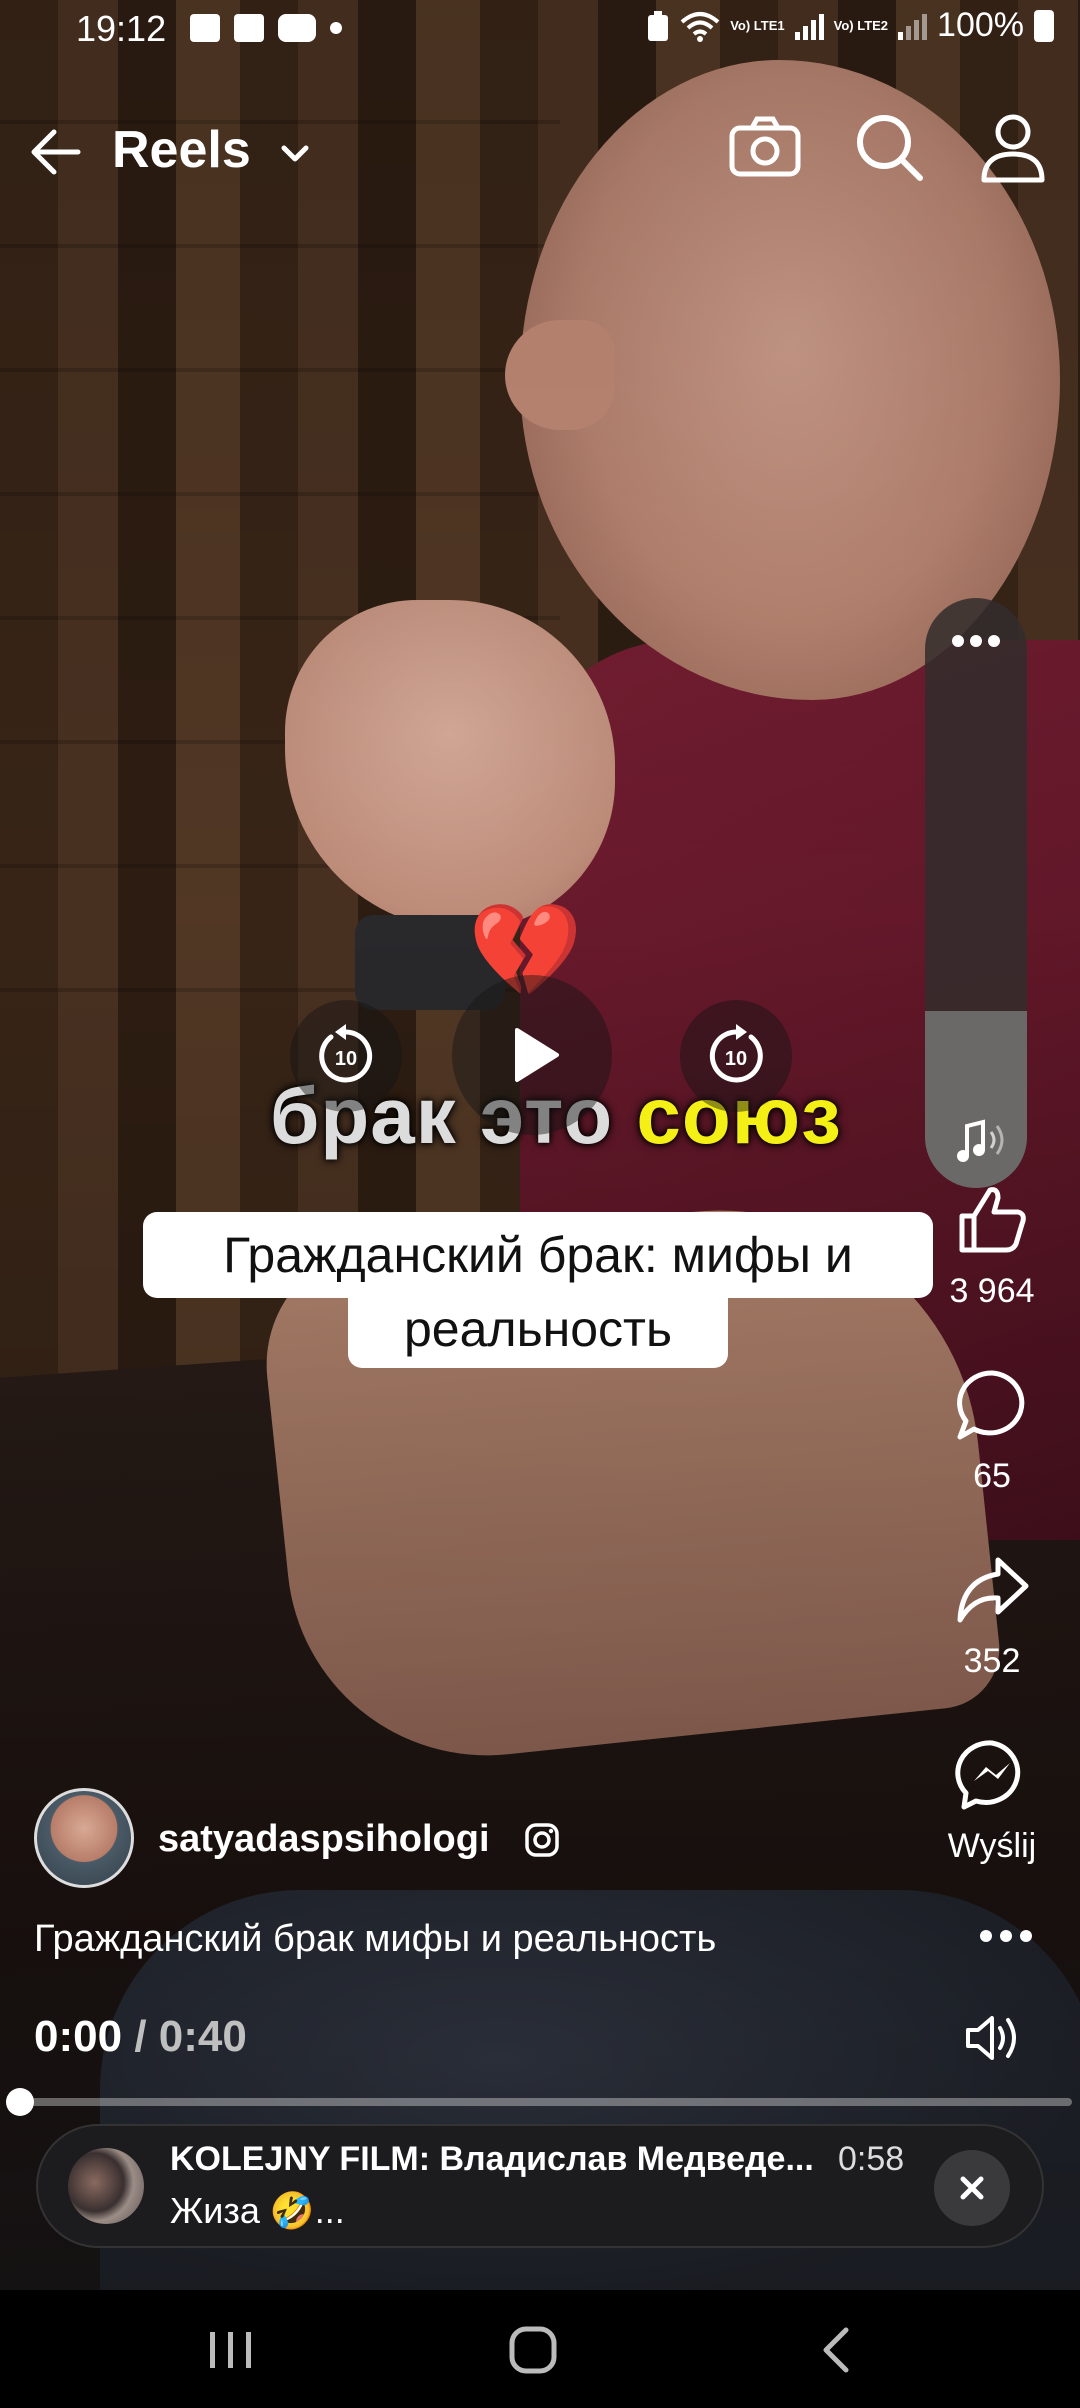 The height and width of the screenshot is (2408, 1080). What do you see at coordinates (121, 28) in the screenshot?
I see `status-time: 19:12` at bounding box center [121, 28].